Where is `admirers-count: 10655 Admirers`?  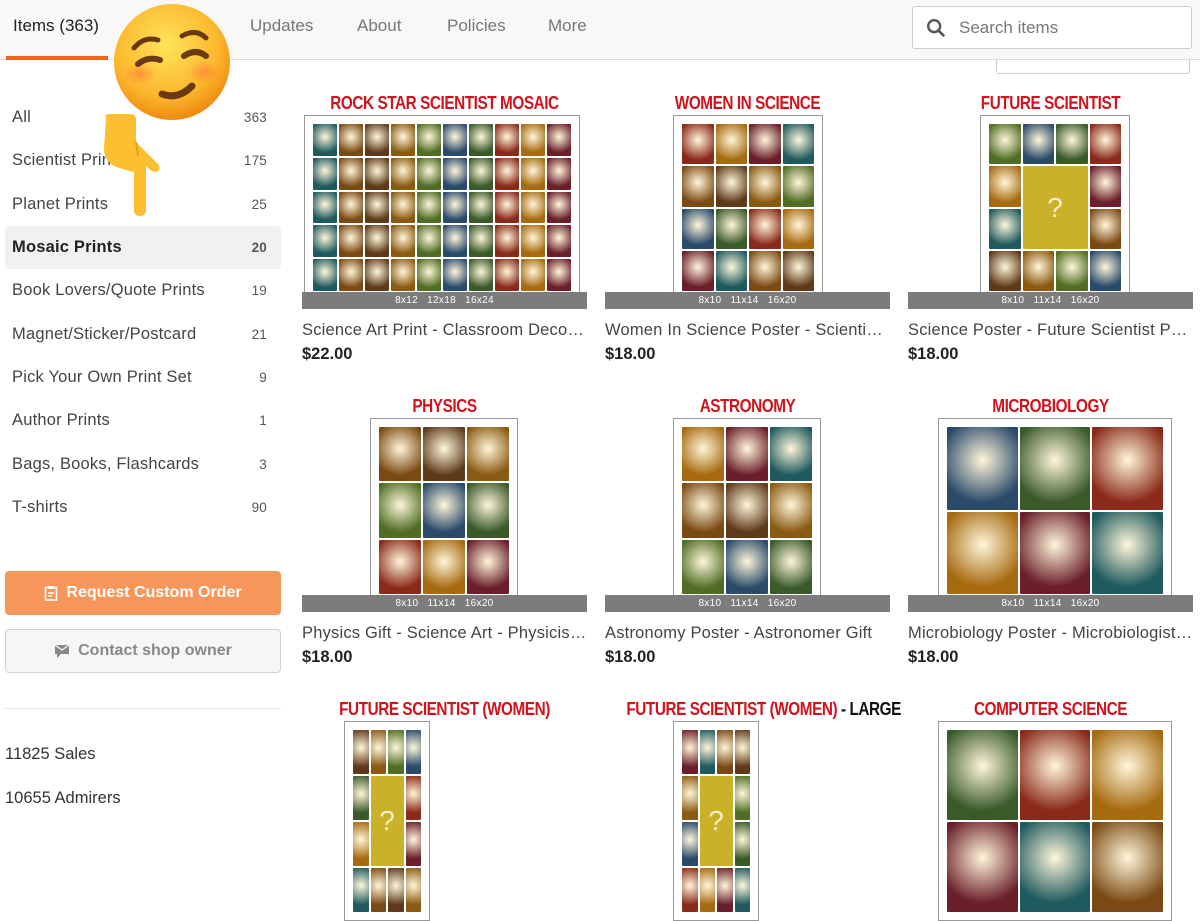 admirers-count: 10655 Admirers is located at coordinates (63, 798).